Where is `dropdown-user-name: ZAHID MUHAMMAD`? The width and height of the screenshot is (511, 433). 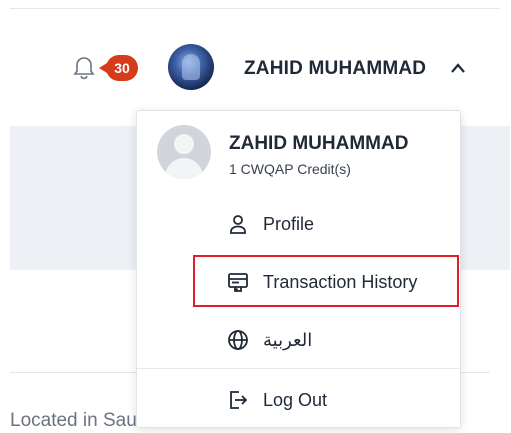 dropdown-user-name: ZAHID MUHAMMAD is located at coordinates (319, 143).